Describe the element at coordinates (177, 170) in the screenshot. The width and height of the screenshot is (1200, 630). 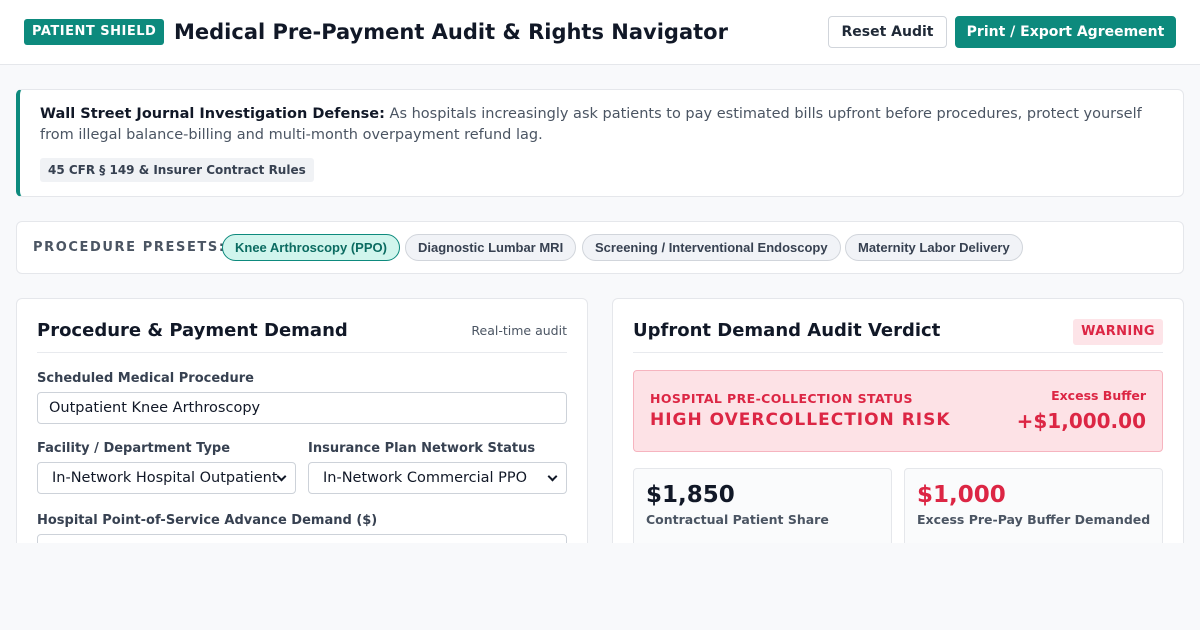
I see `regulation-chip: 45 CFR § 149 & Insurer Contract Rules` at that location.